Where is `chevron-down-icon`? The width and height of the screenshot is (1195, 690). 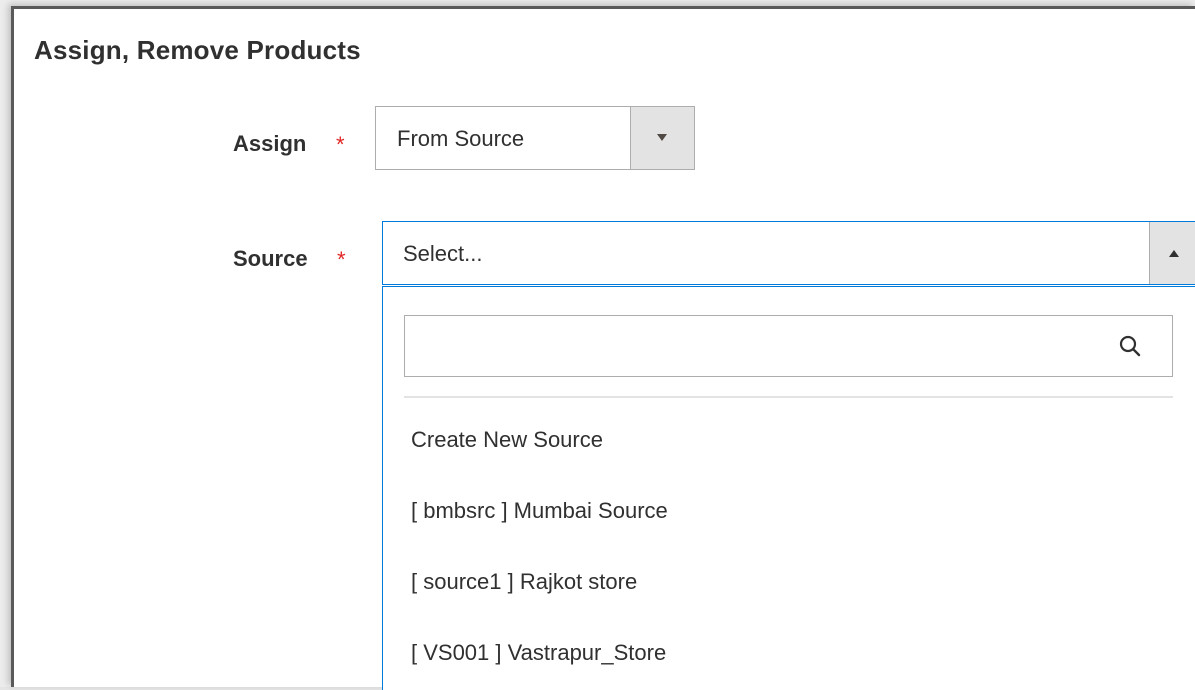
chevron-down-icon is located at coordinates (662, 137).